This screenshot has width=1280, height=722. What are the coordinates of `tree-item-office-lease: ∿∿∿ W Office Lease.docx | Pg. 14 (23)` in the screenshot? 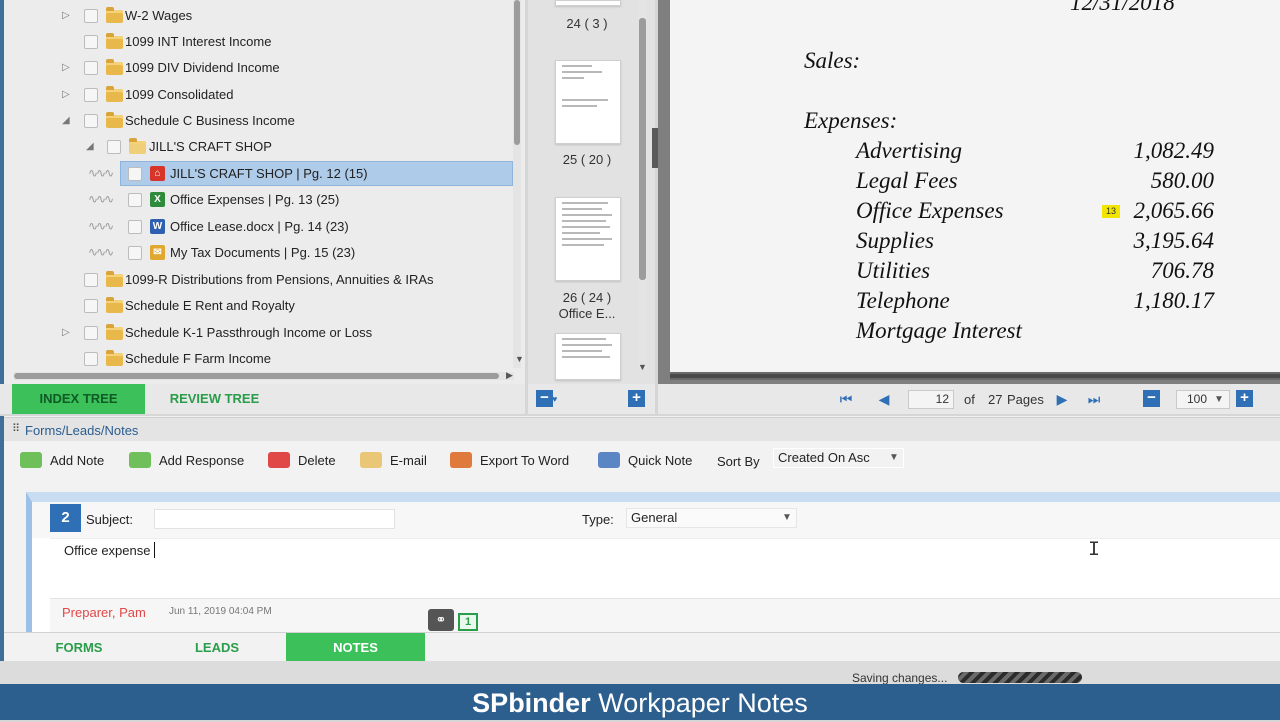 It's located at (261, 227).